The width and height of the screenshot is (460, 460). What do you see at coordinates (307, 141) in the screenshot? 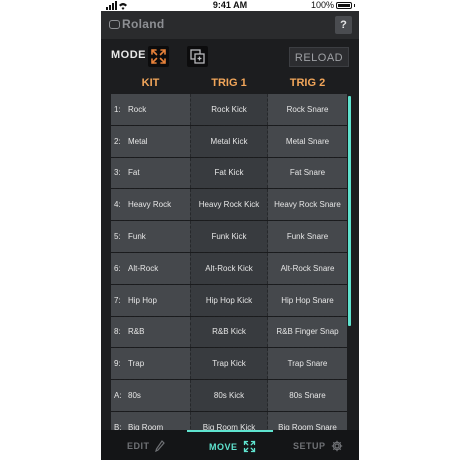
I see `trig2-cell: Metal Snare` at bounding box center [307, 141].